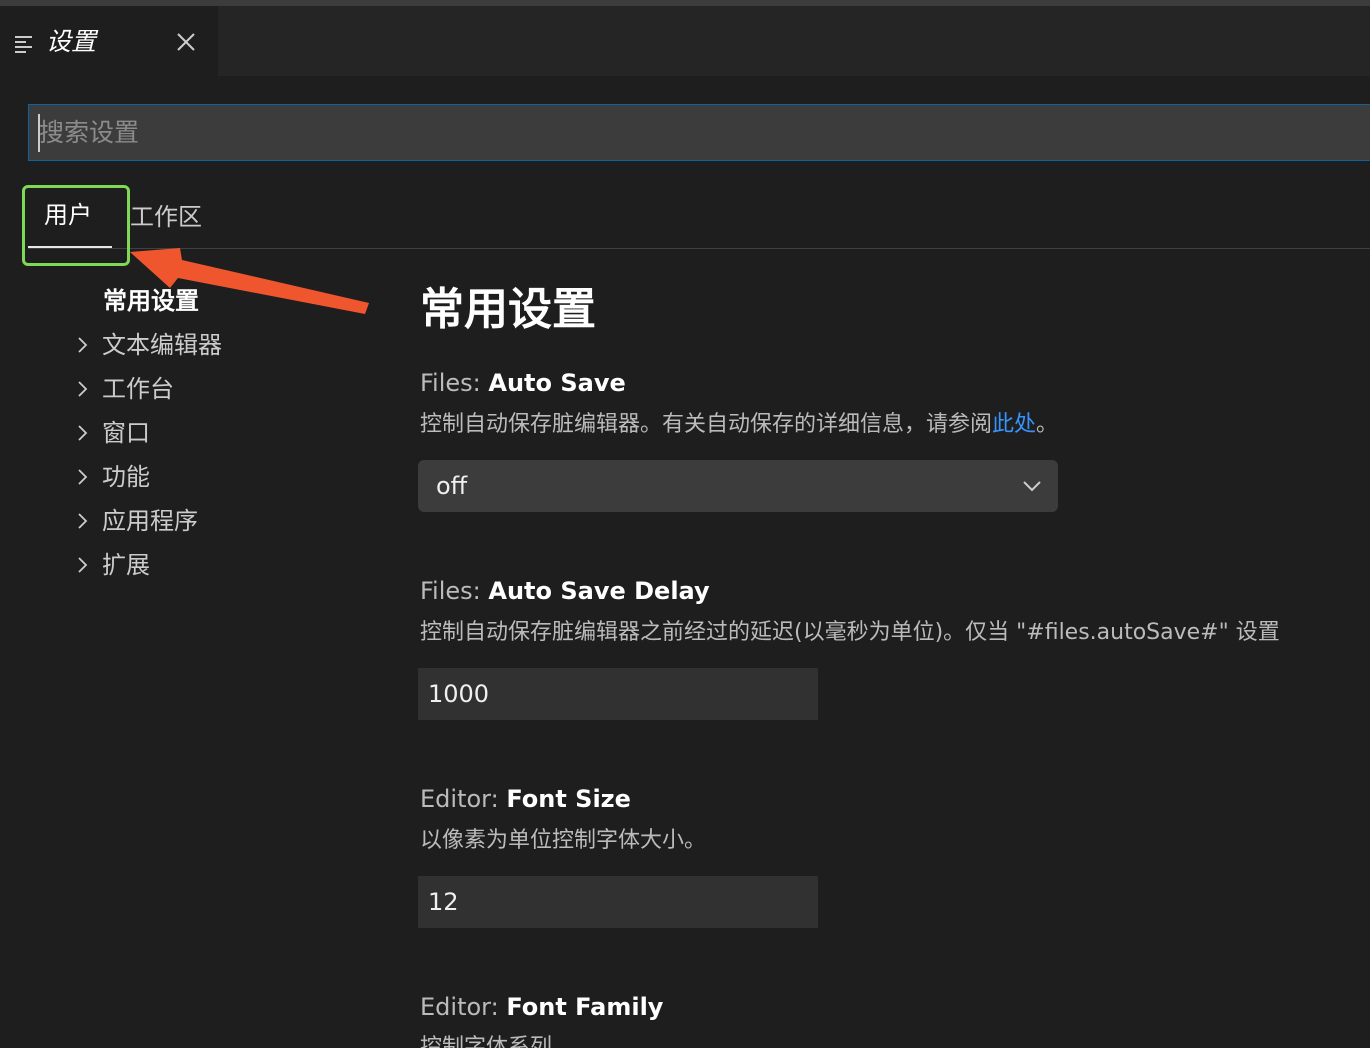 Image resolution: width=1370 pixels, height=1048 pixels. What do you see at coordinates (568, 799) in the screenshot?
I see `setting-name: Font Size` at bounding box center [568, 799].